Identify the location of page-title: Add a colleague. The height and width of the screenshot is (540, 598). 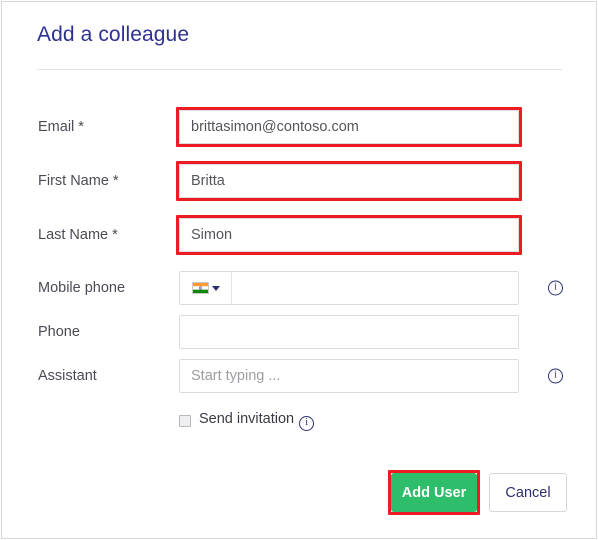
(113, 34).